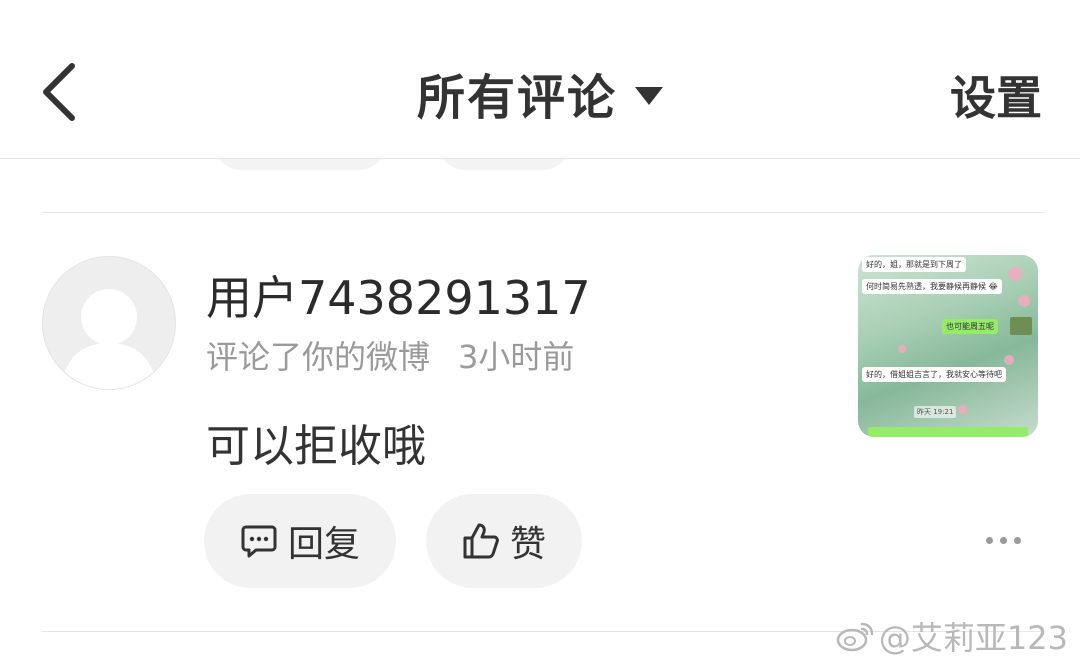 This screenshot has width=1080, height=659. Describe the element at coordinates (516, 98) in the screenshot. I see `page-title: 所有评论` at that location.